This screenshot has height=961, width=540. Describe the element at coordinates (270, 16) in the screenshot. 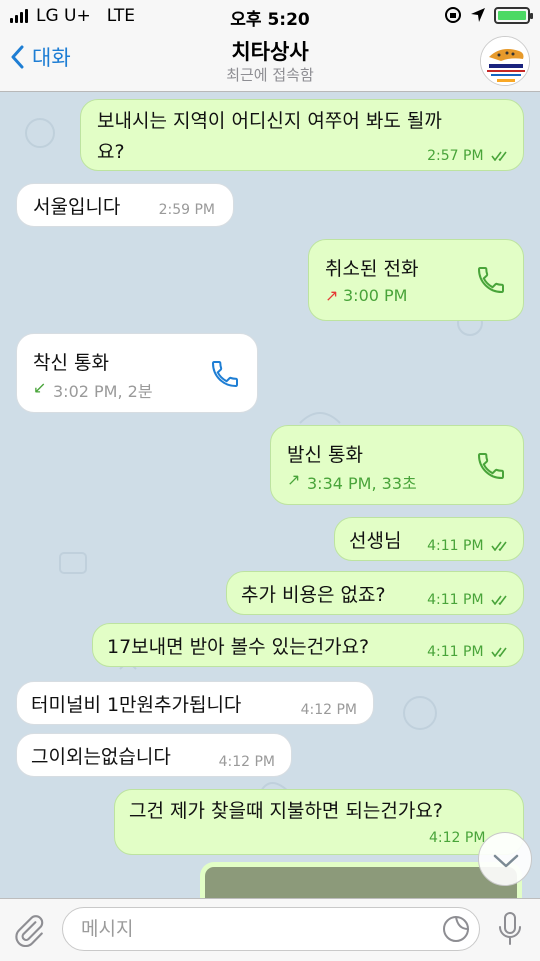

I see `status-bar: LG U+ LTE 오후 5:20` at that location.